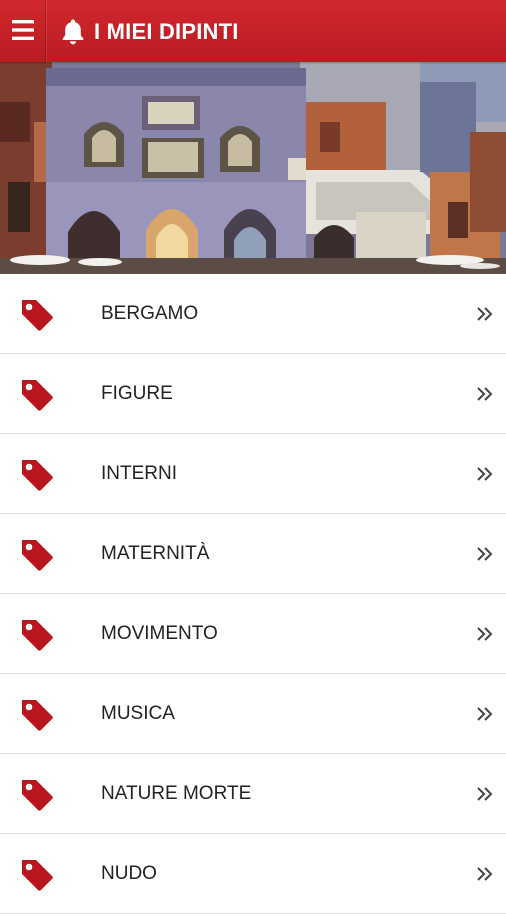 This screenshot has width=506, height=914. Describe the element at coordinates (253, 634) in the screenshot. I see `list-item-movimento: MOVIMENTO` at that location.